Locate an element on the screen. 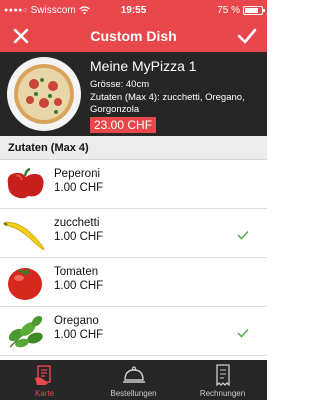 The image size is (320, 400). battery-percent: 75 % is located at coordinates (228, 10).